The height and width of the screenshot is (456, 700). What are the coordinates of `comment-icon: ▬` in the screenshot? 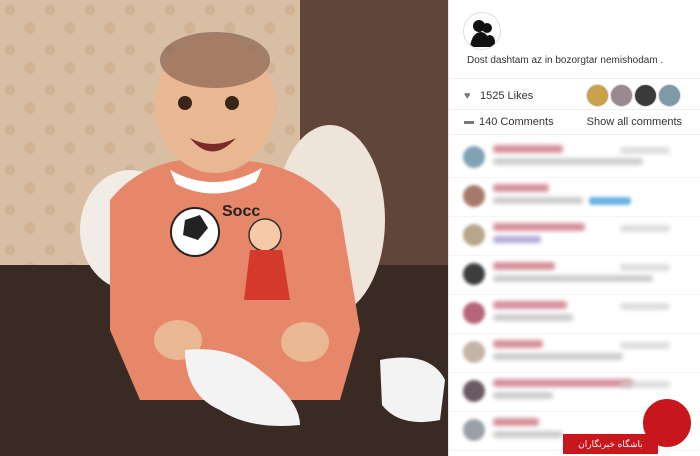 It's located at (469, 121).